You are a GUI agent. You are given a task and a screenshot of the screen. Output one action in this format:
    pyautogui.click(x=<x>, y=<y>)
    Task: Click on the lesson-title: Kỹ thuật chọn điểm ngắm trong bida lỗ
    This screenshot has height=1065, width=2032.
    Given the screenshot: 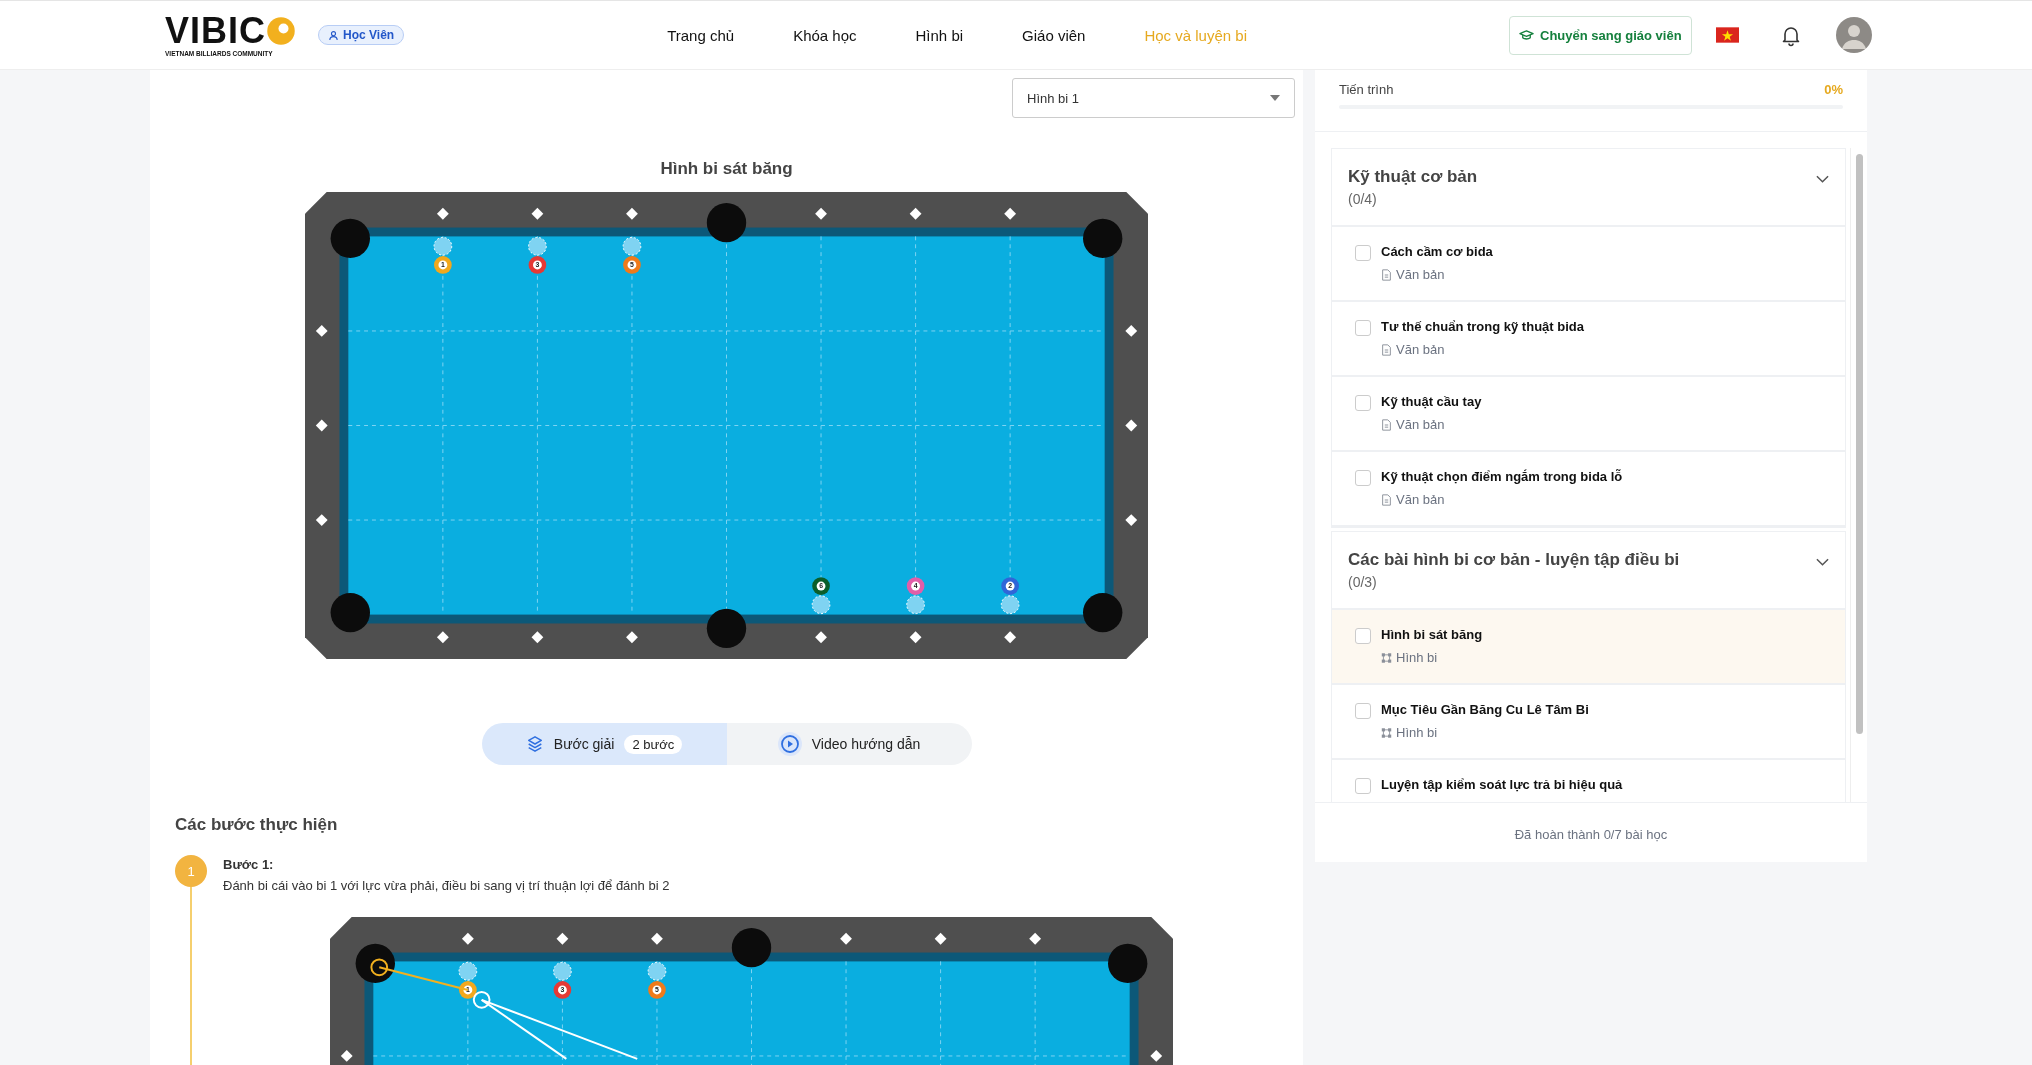 What is the action you would take?
    pyautogui.click(x=1502, y=476)
    